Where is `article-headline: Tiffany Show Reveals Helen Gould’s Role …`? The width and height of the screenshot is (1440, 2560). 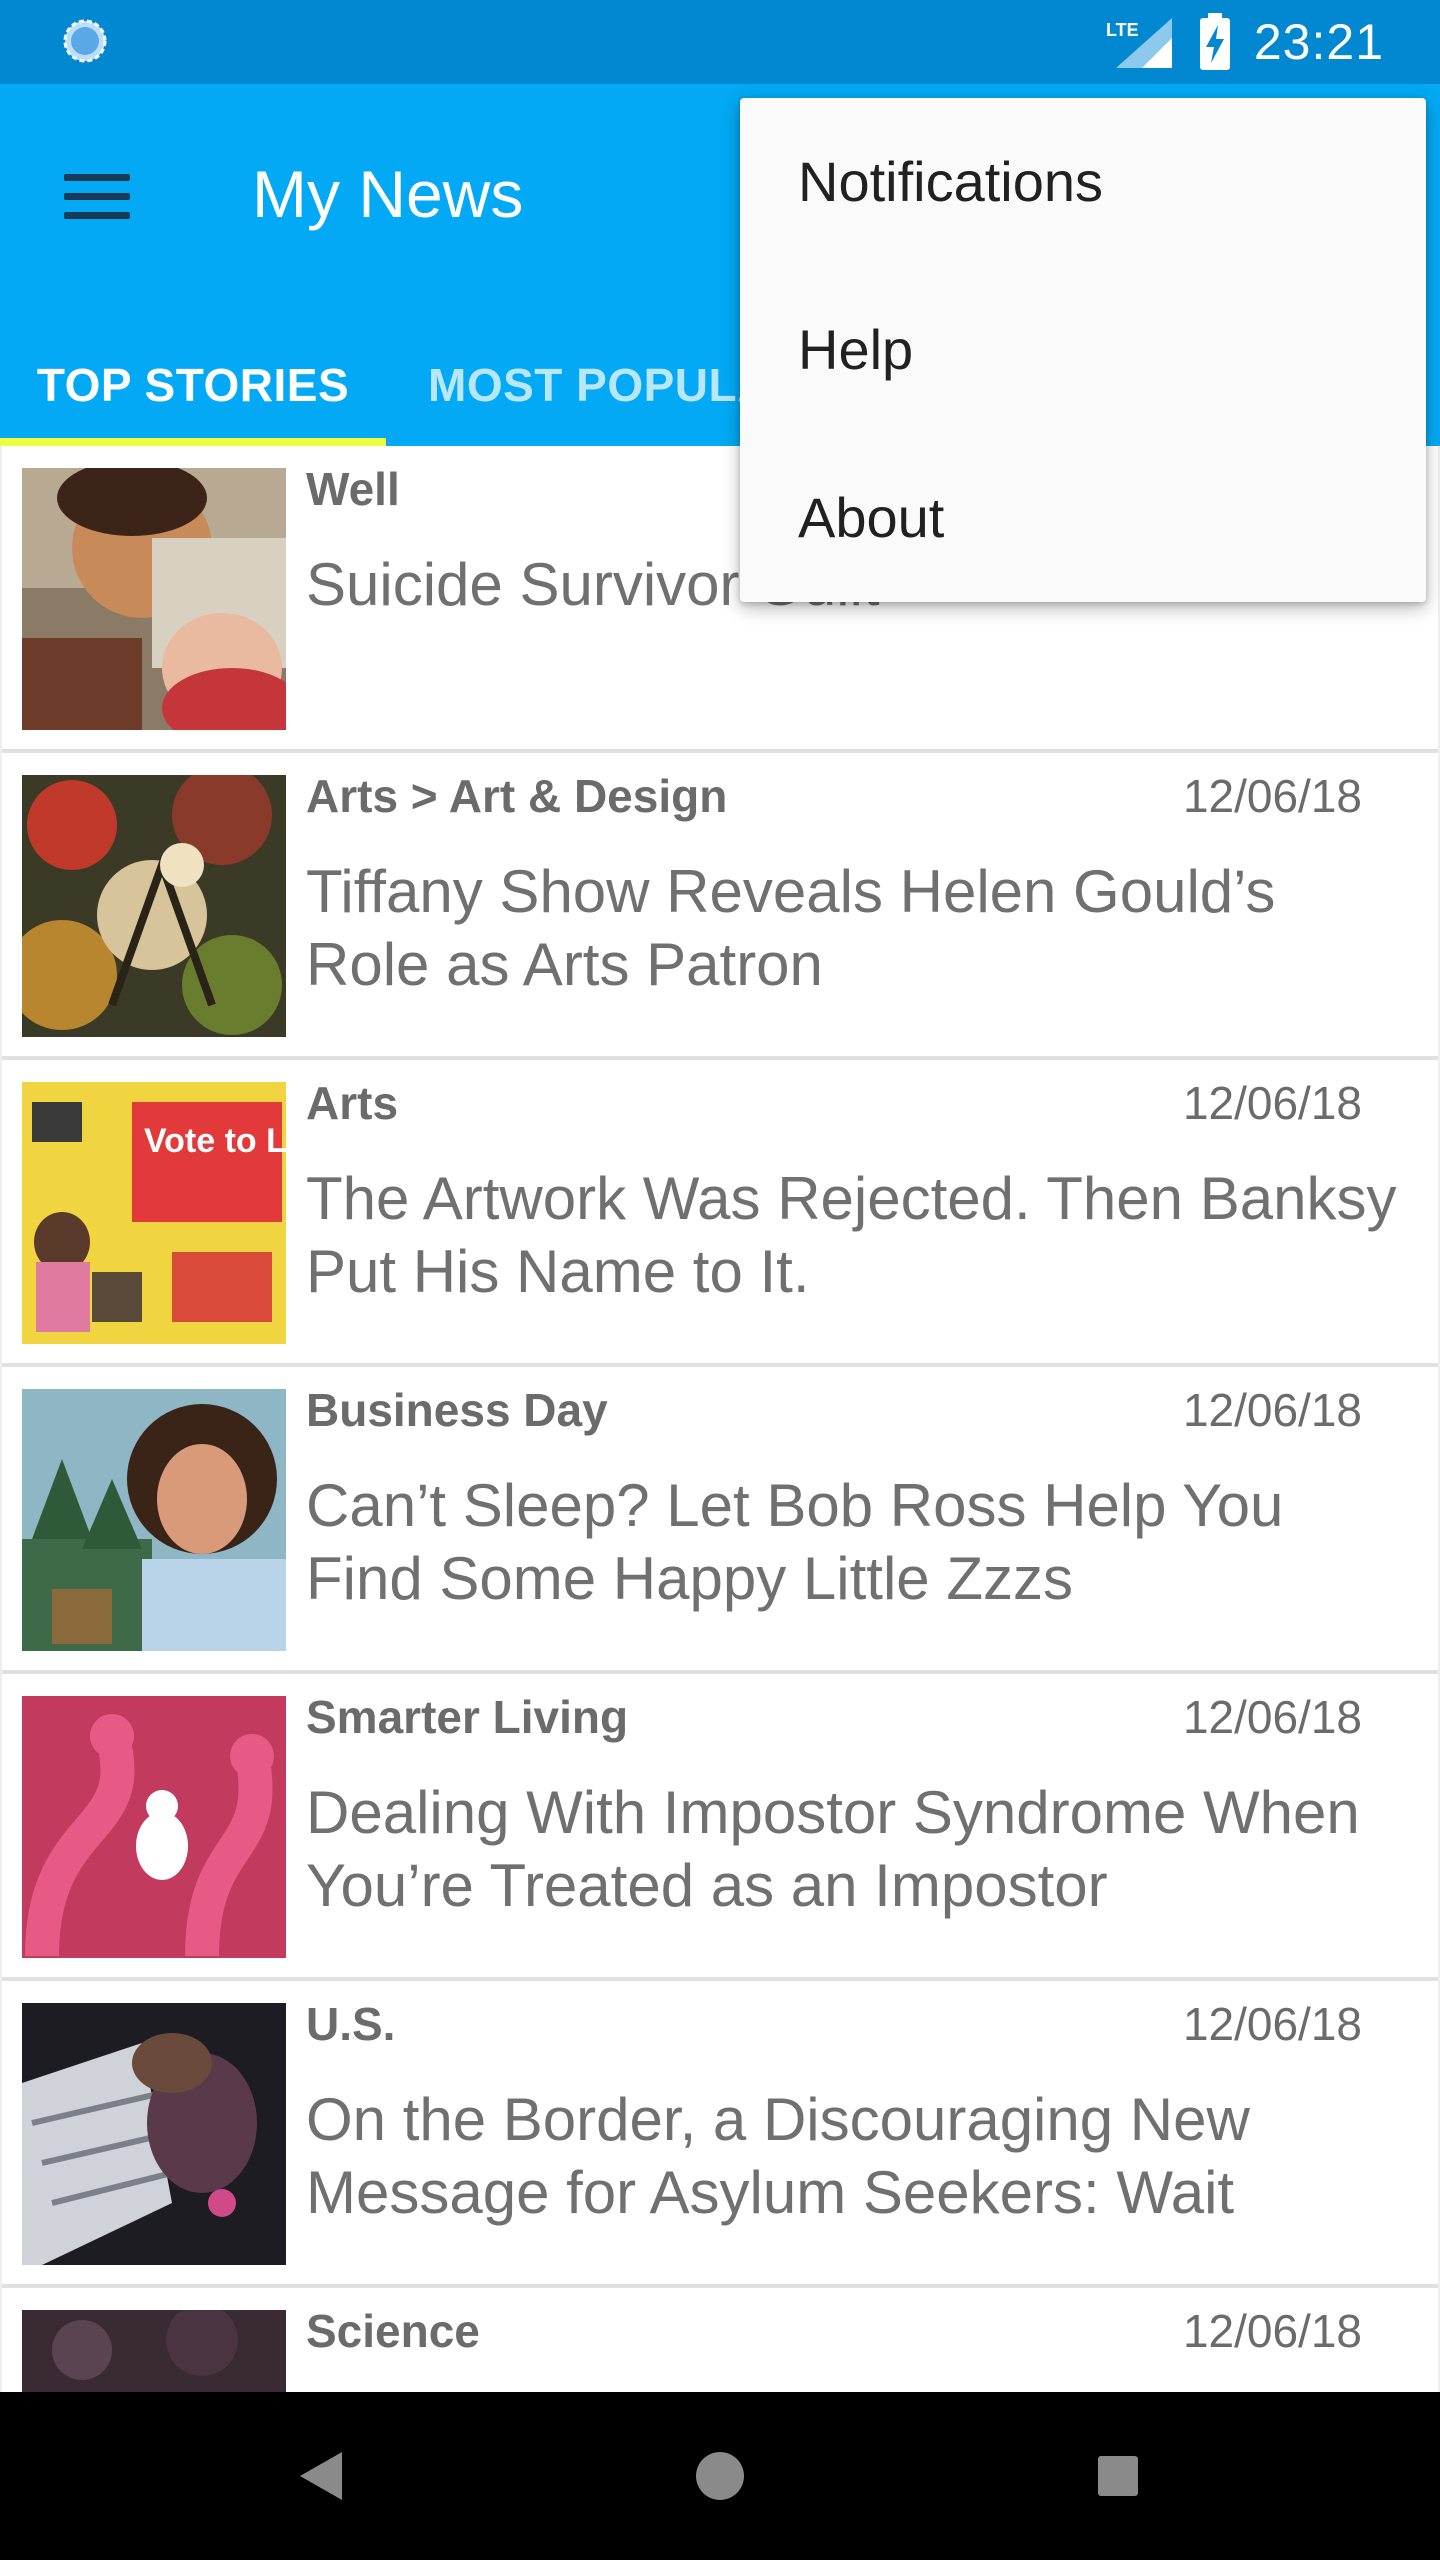 article-headline: Tiffany Show Reveals Helen Gould’s Role … is located at coordinates (791, 928).